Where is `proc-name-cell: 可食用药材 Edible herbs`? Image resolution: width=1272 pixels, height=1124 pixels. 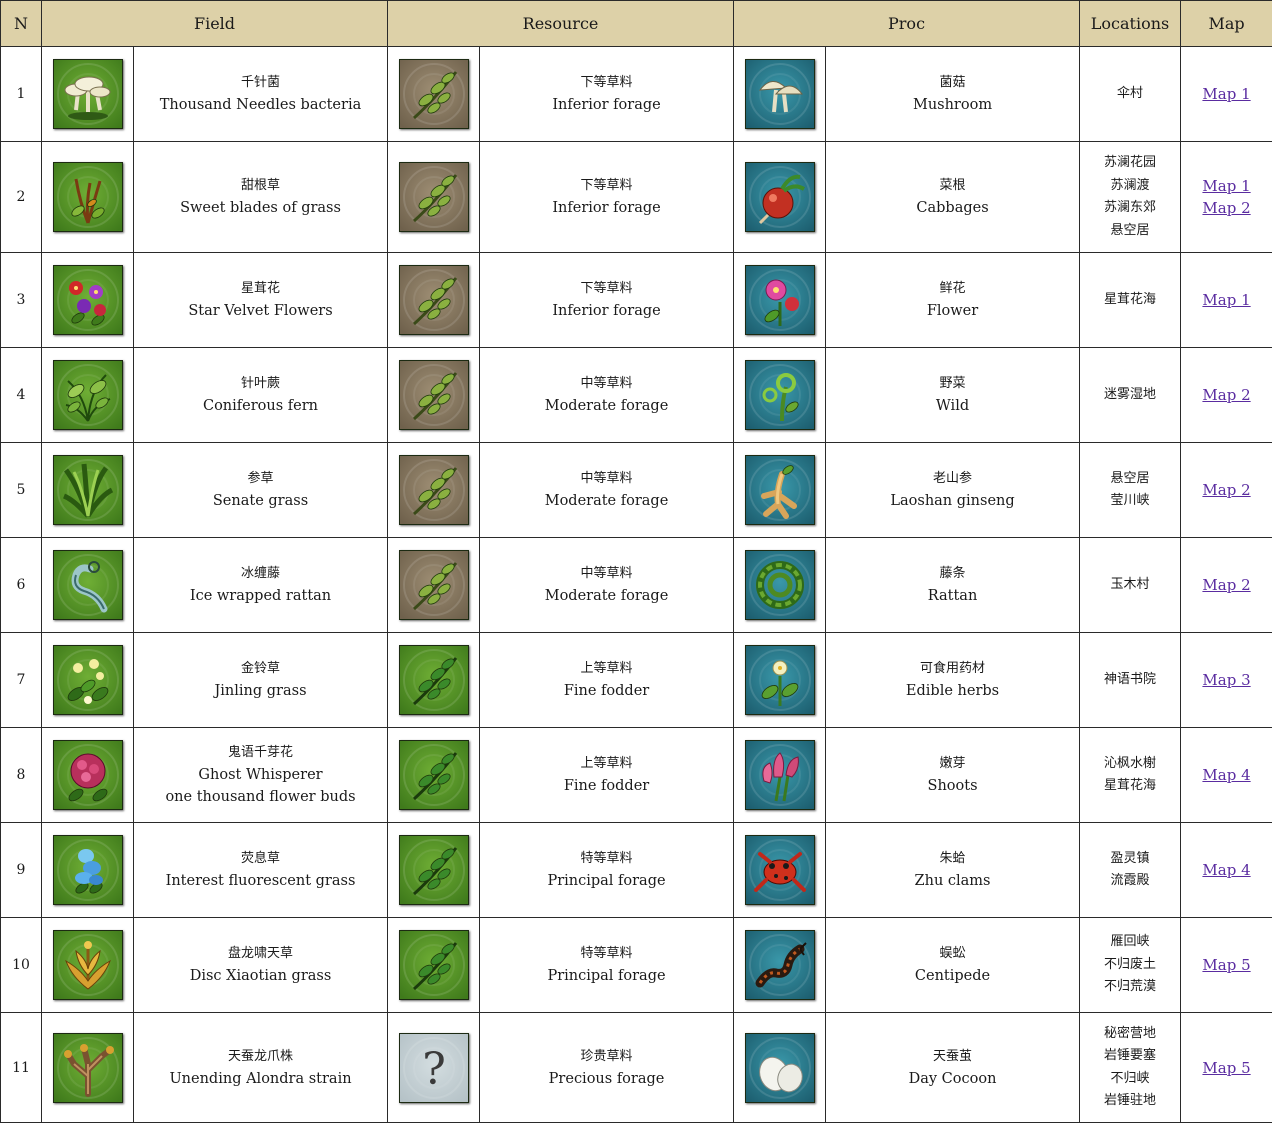
proc-name-cell: 可食用药材 Edible herbs is located at coordinates (953, 680).